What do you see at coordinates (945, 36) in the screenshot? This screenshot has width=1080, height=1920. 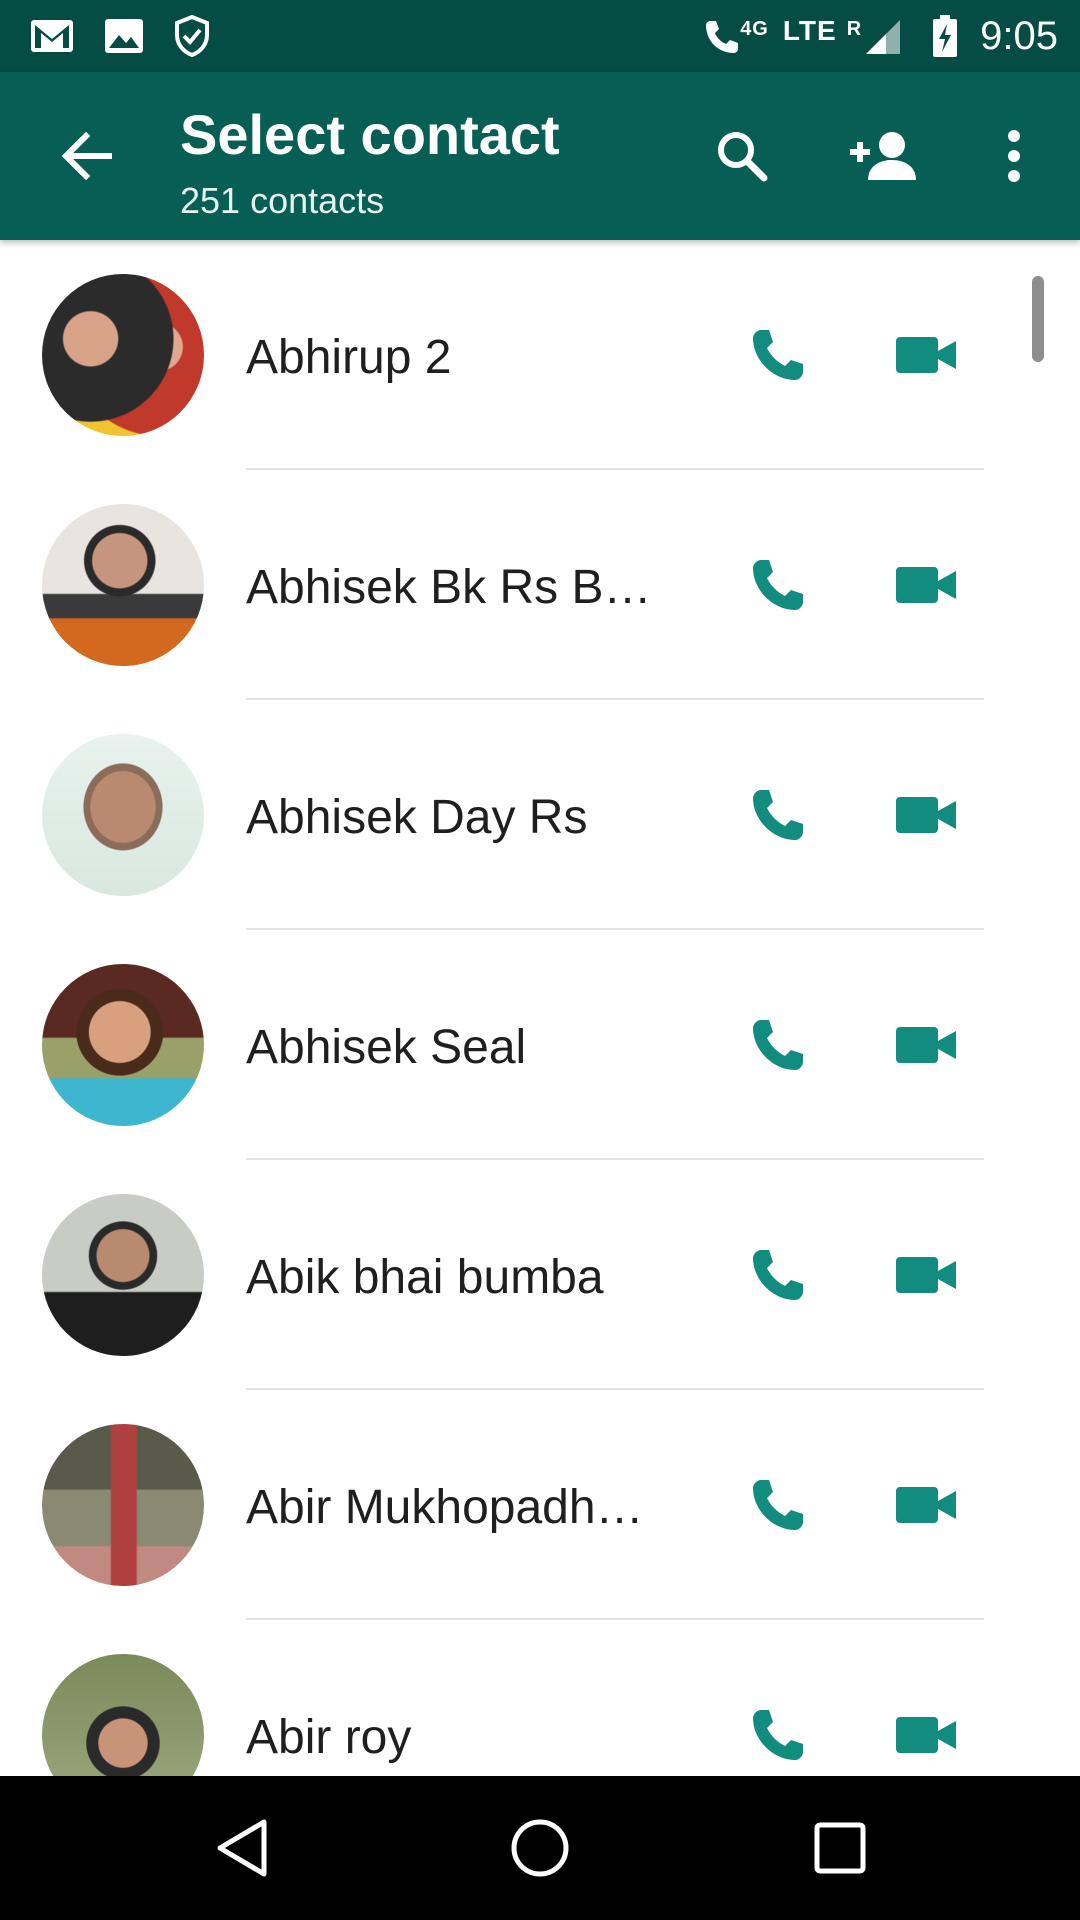 I see `battery-charging-icon` at bounding box center [945, 36].